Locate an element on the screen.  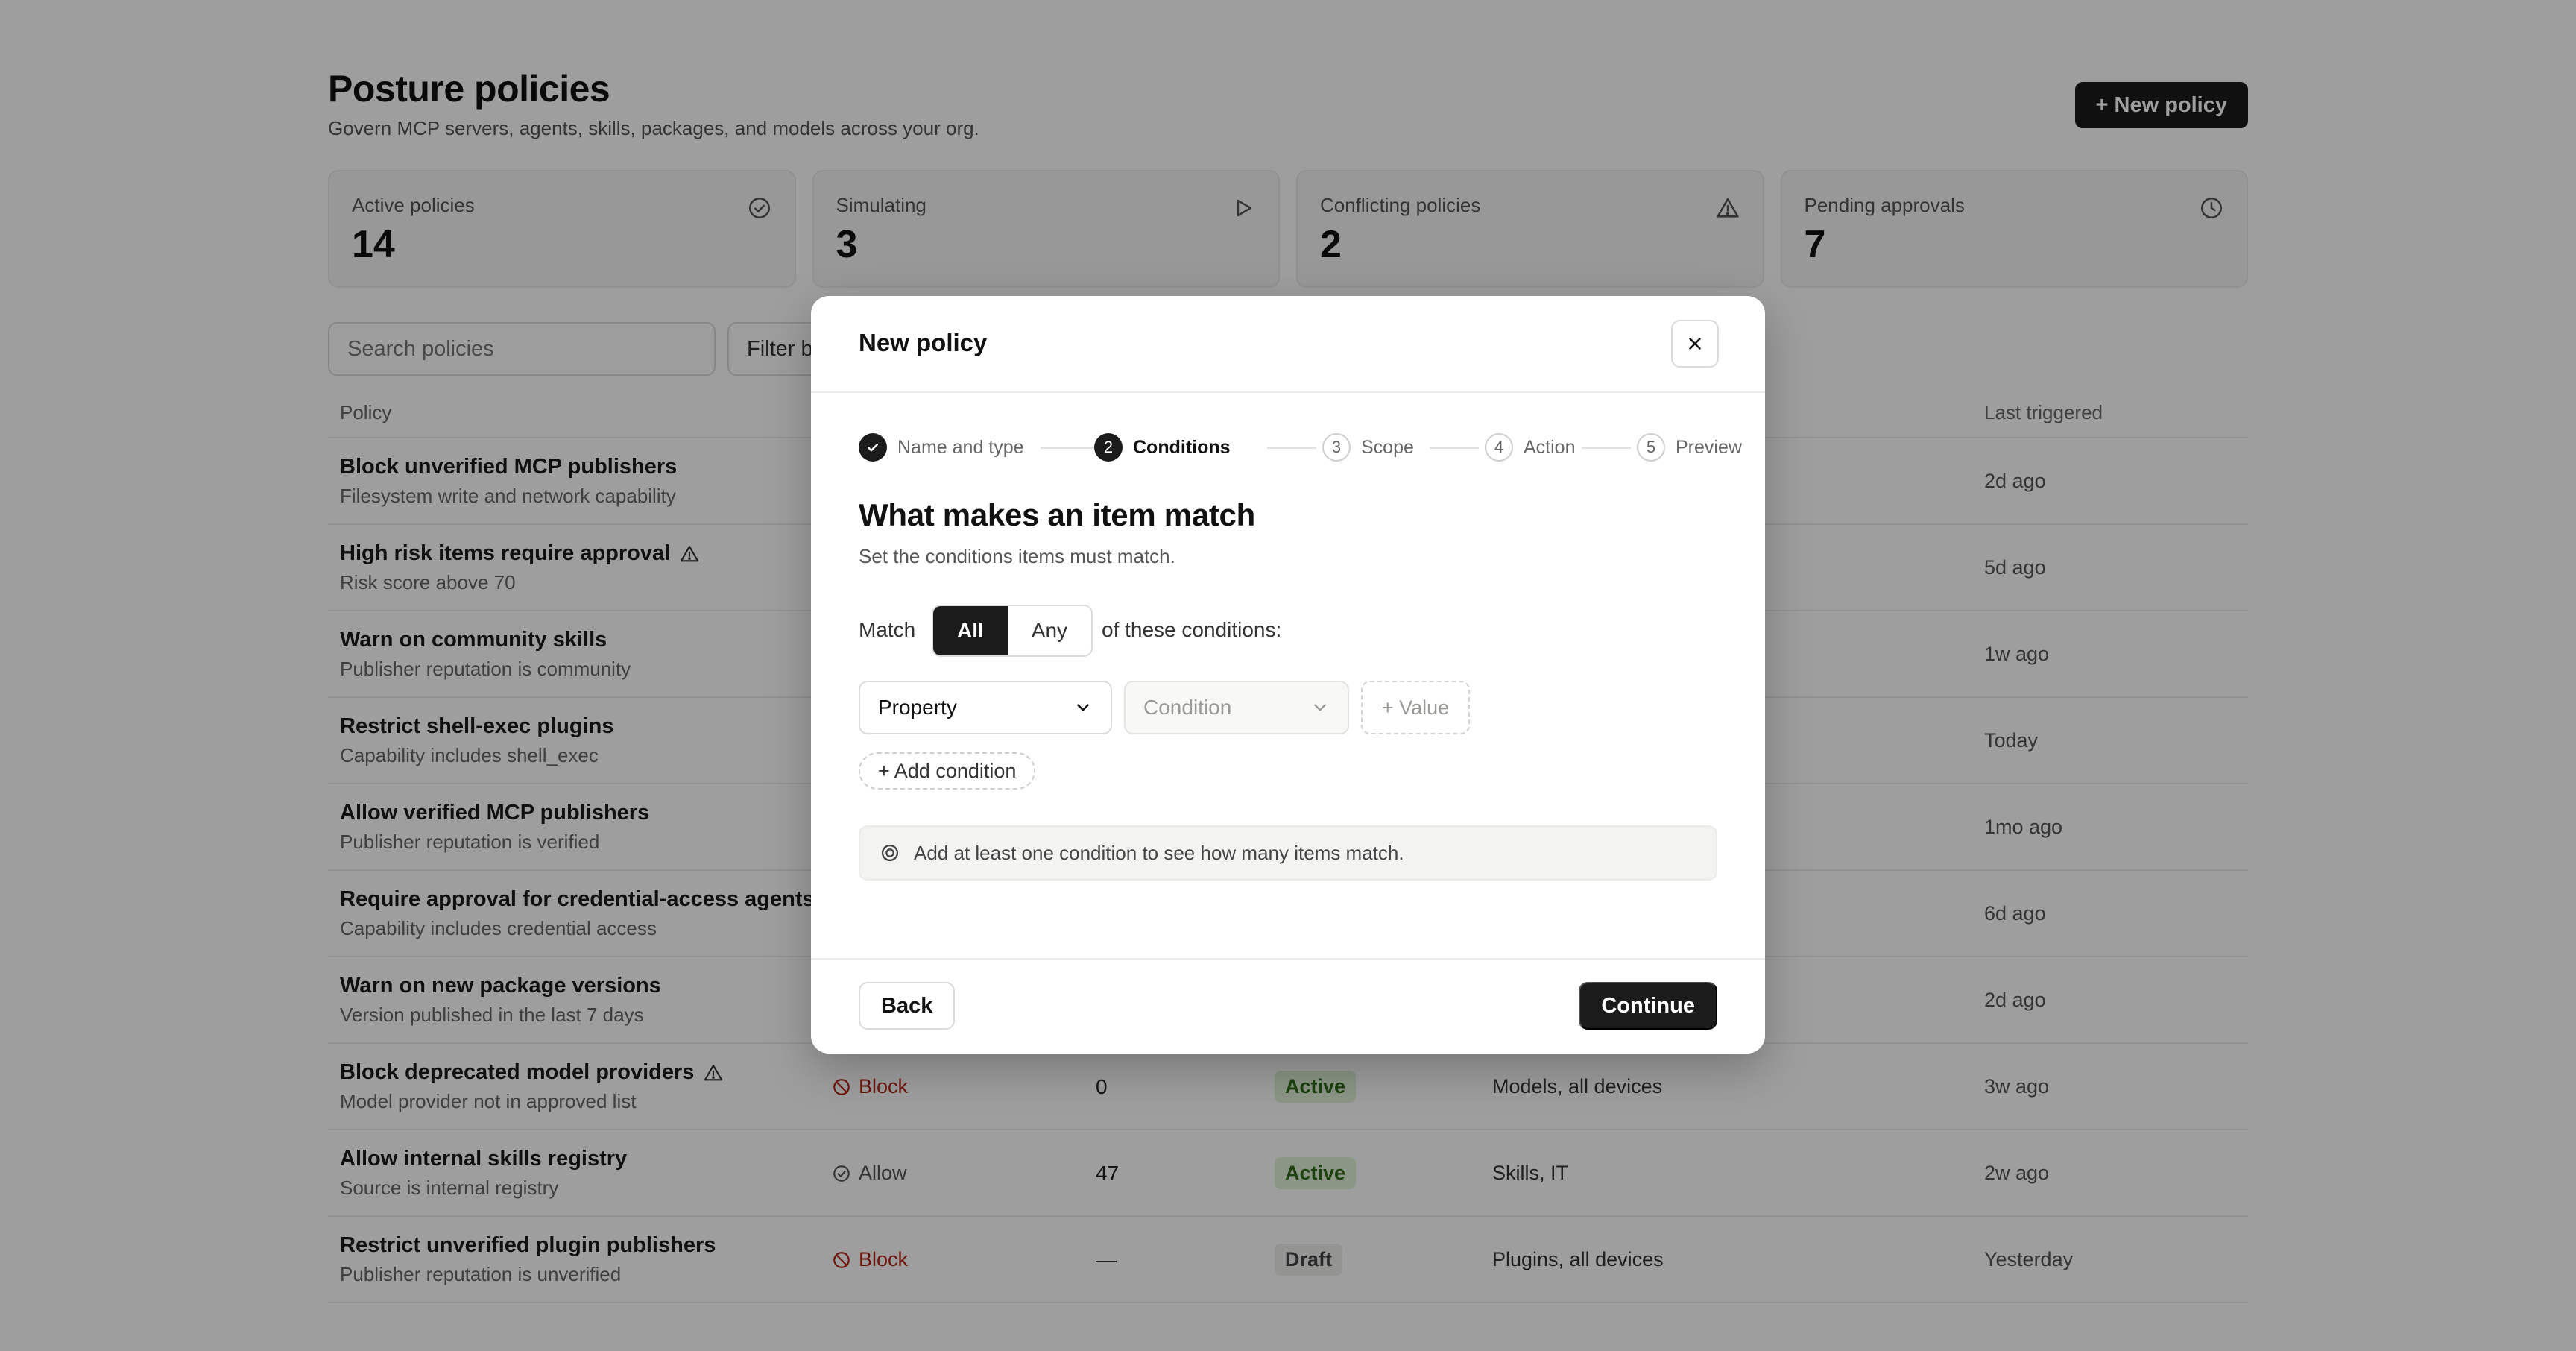
dialog-footer: Back Continue is located at coordinates (1288, 1006).